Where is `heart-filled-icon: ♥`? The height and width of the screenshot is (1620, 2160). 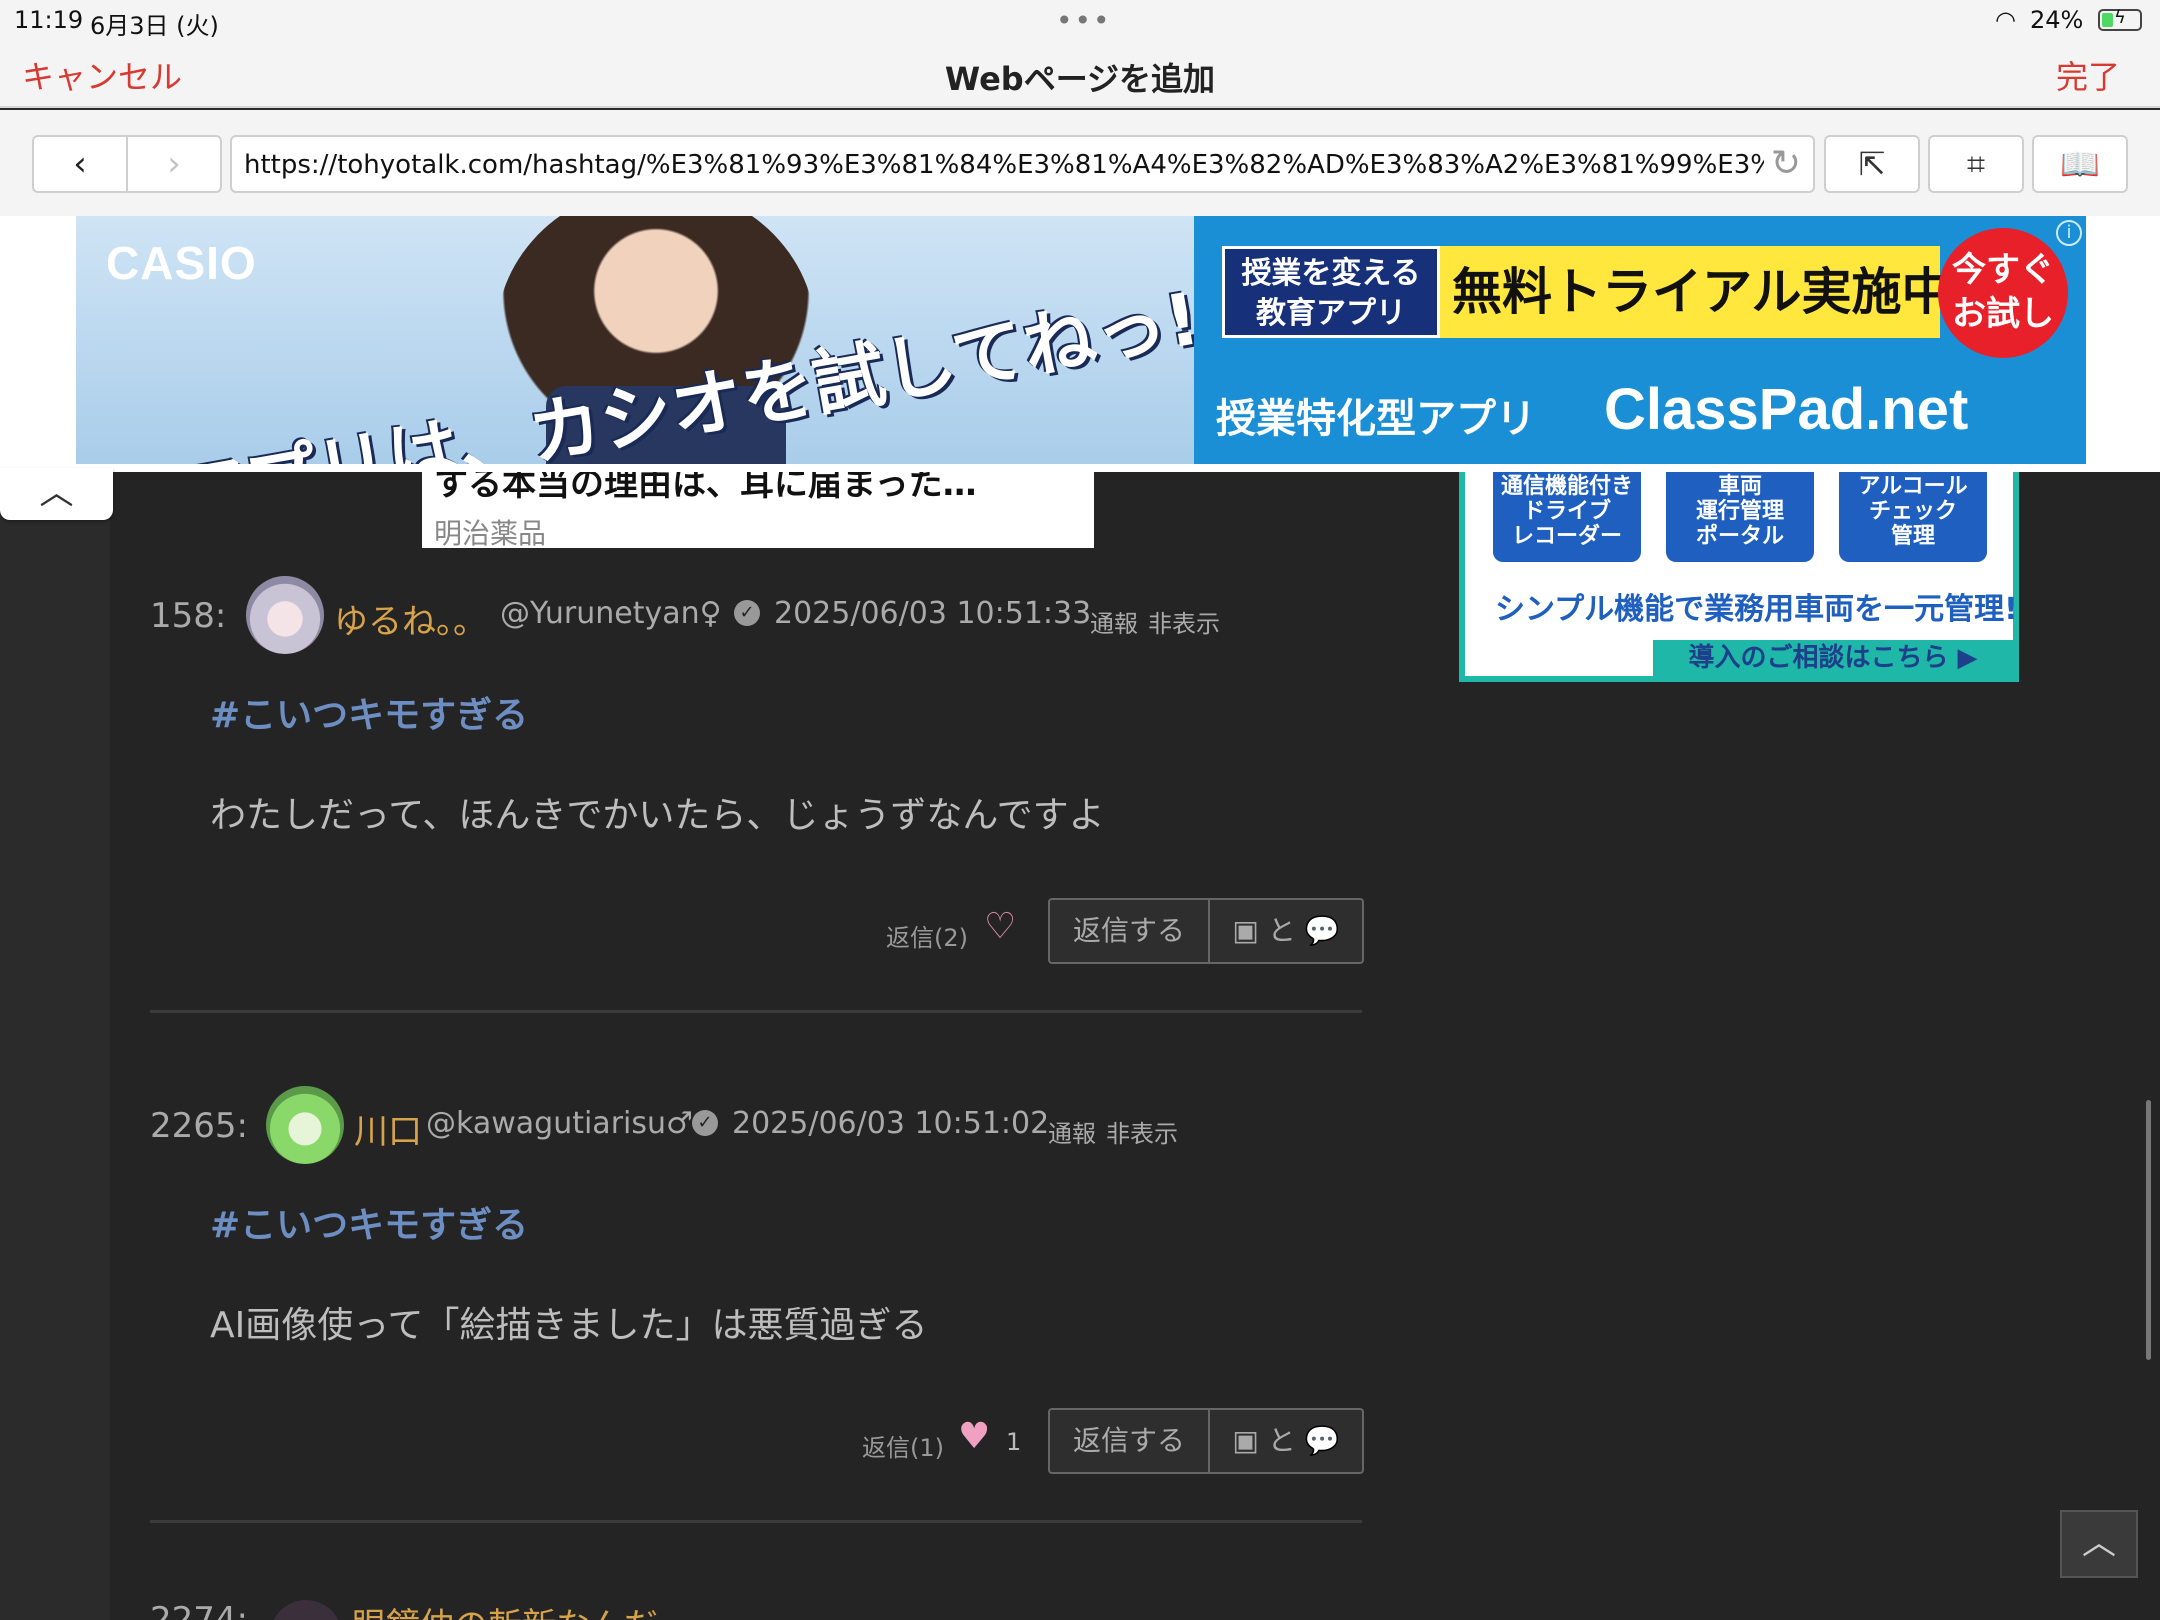
heart-filled-icon: ♥ is located at coordinates (974, 1436).